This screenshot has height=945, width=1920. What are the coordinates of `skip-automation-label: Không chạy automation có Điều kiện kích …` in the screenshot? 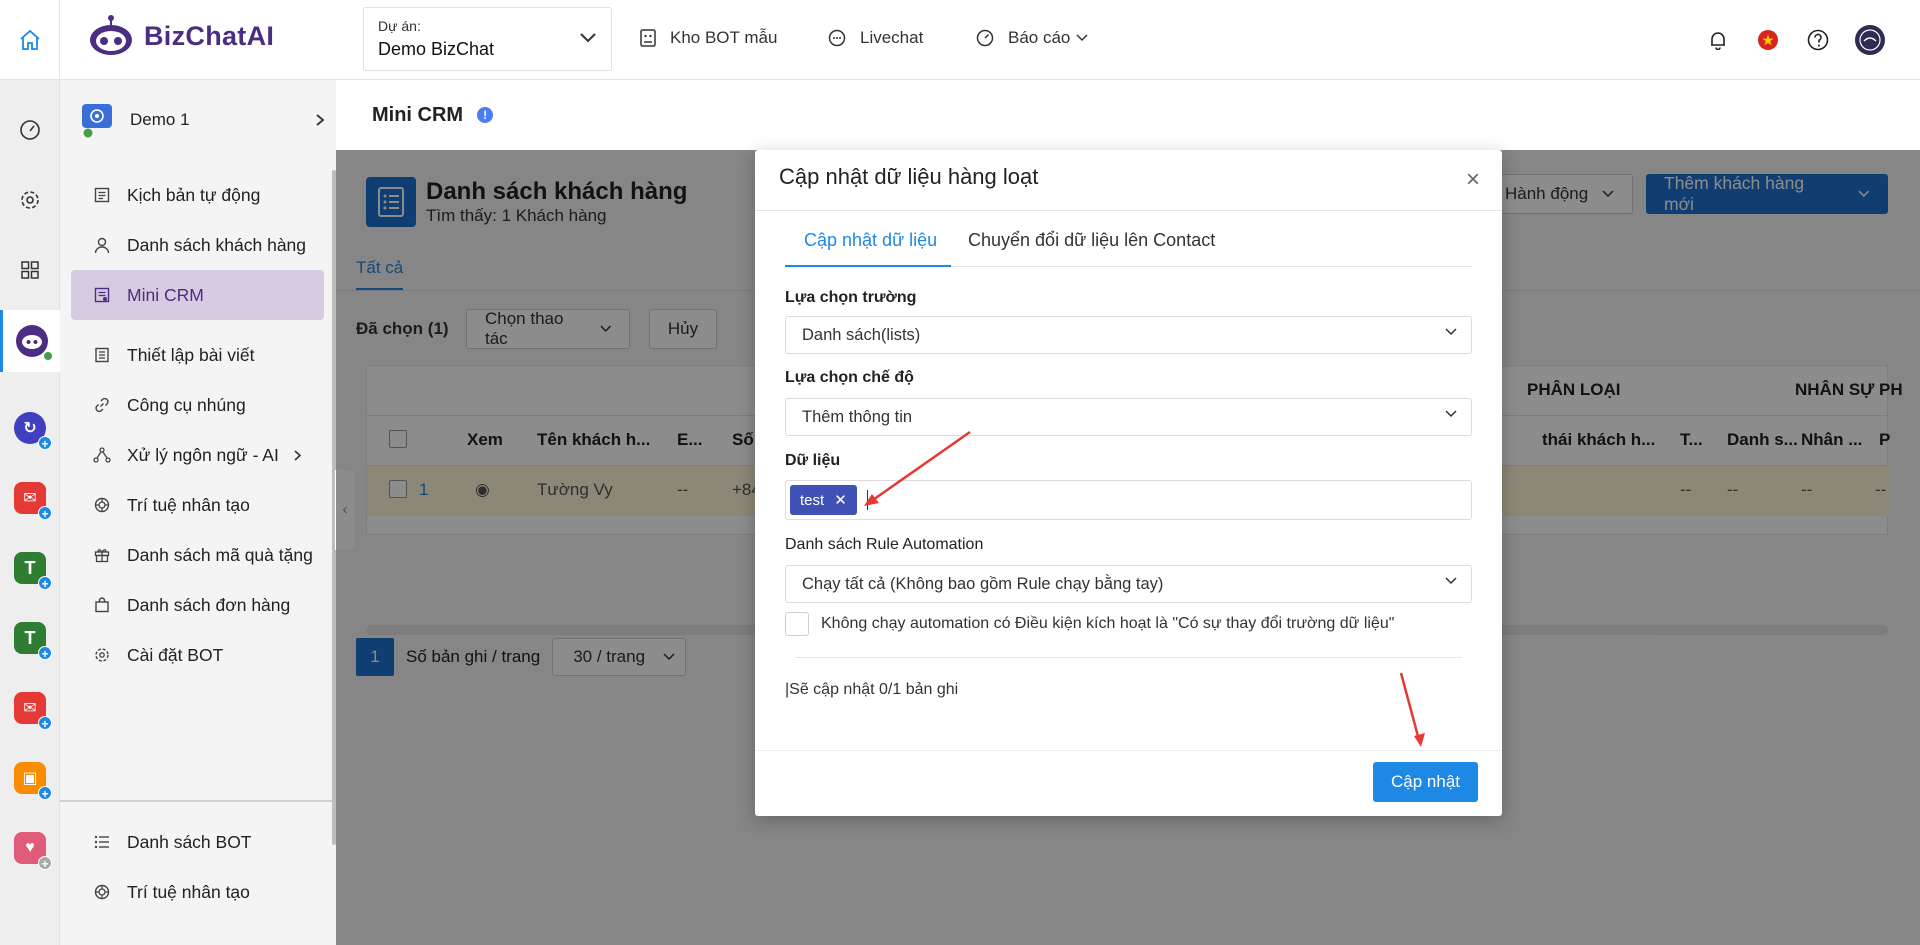 It's located at (1108, 623).